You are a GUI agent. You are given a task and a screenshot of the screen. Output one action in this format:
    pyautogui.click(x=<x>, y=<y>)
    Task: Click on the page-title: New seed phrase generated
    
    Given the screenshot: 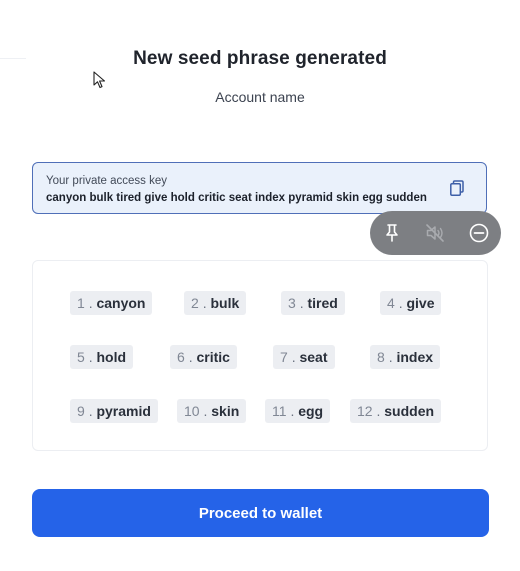 What is the action you would take?
    pyautogui.click(x=260, y=58)
    